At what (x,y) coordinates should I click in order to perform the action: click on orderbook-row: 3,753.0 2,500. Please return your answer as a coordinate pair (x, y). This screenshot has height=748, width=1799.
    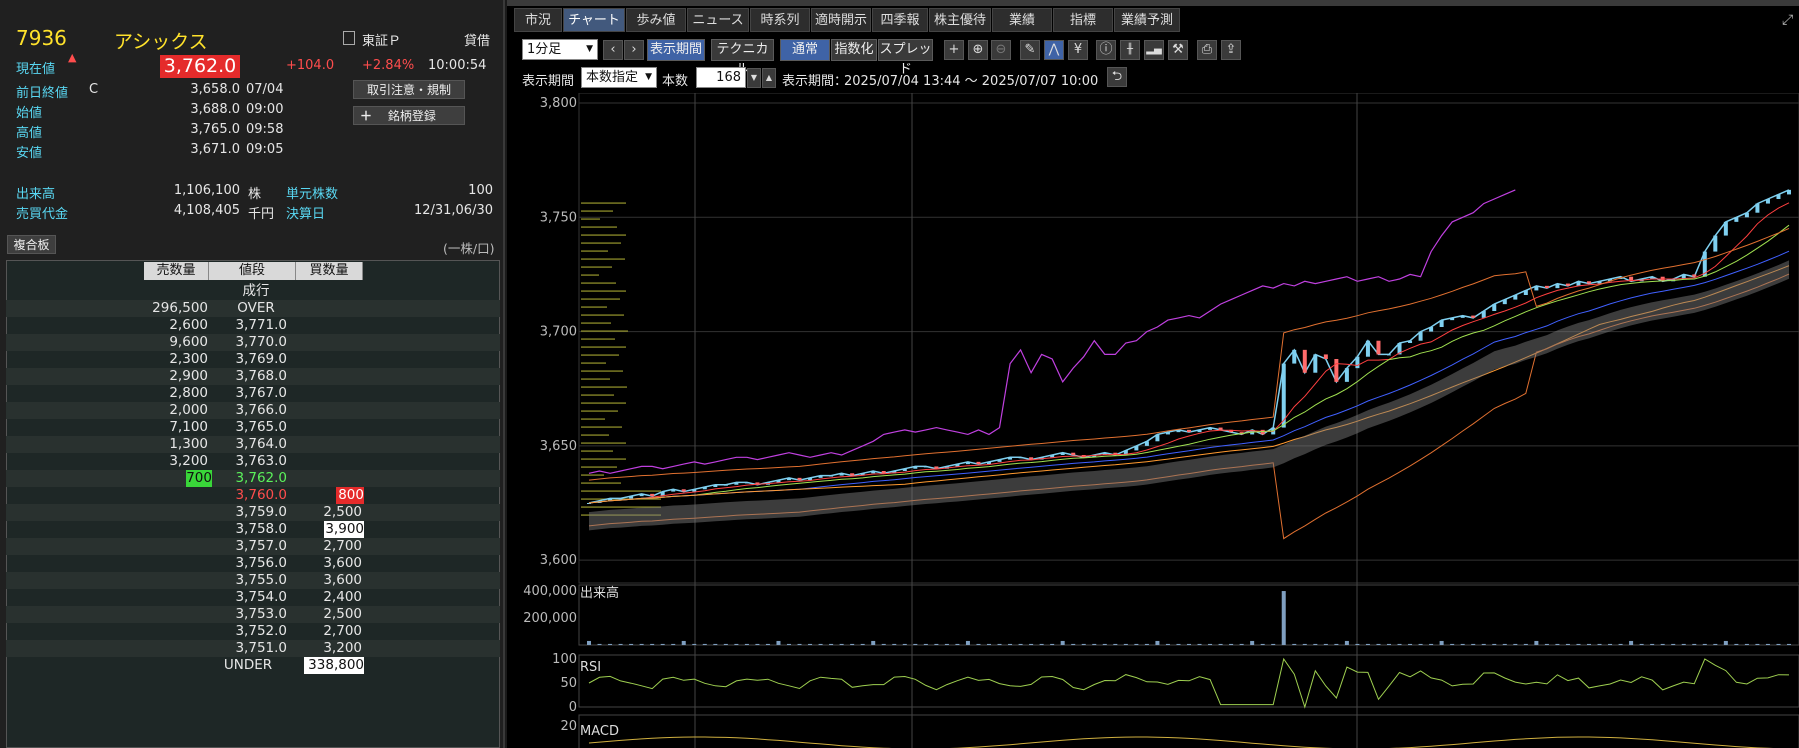
    Looking at the image, I should click on (253, 614).